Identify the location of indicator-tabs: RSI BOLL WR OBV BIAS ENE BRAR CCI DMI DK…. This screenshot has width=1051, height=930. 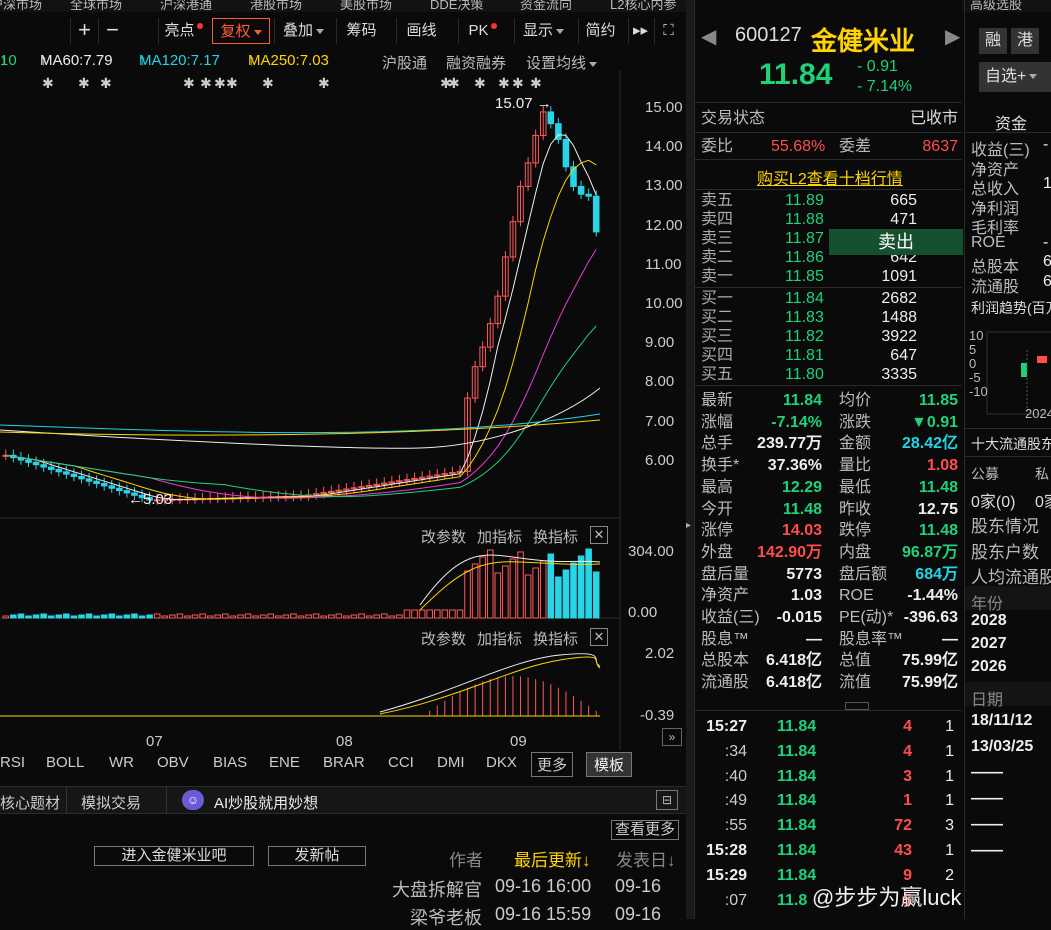
(343, 764).